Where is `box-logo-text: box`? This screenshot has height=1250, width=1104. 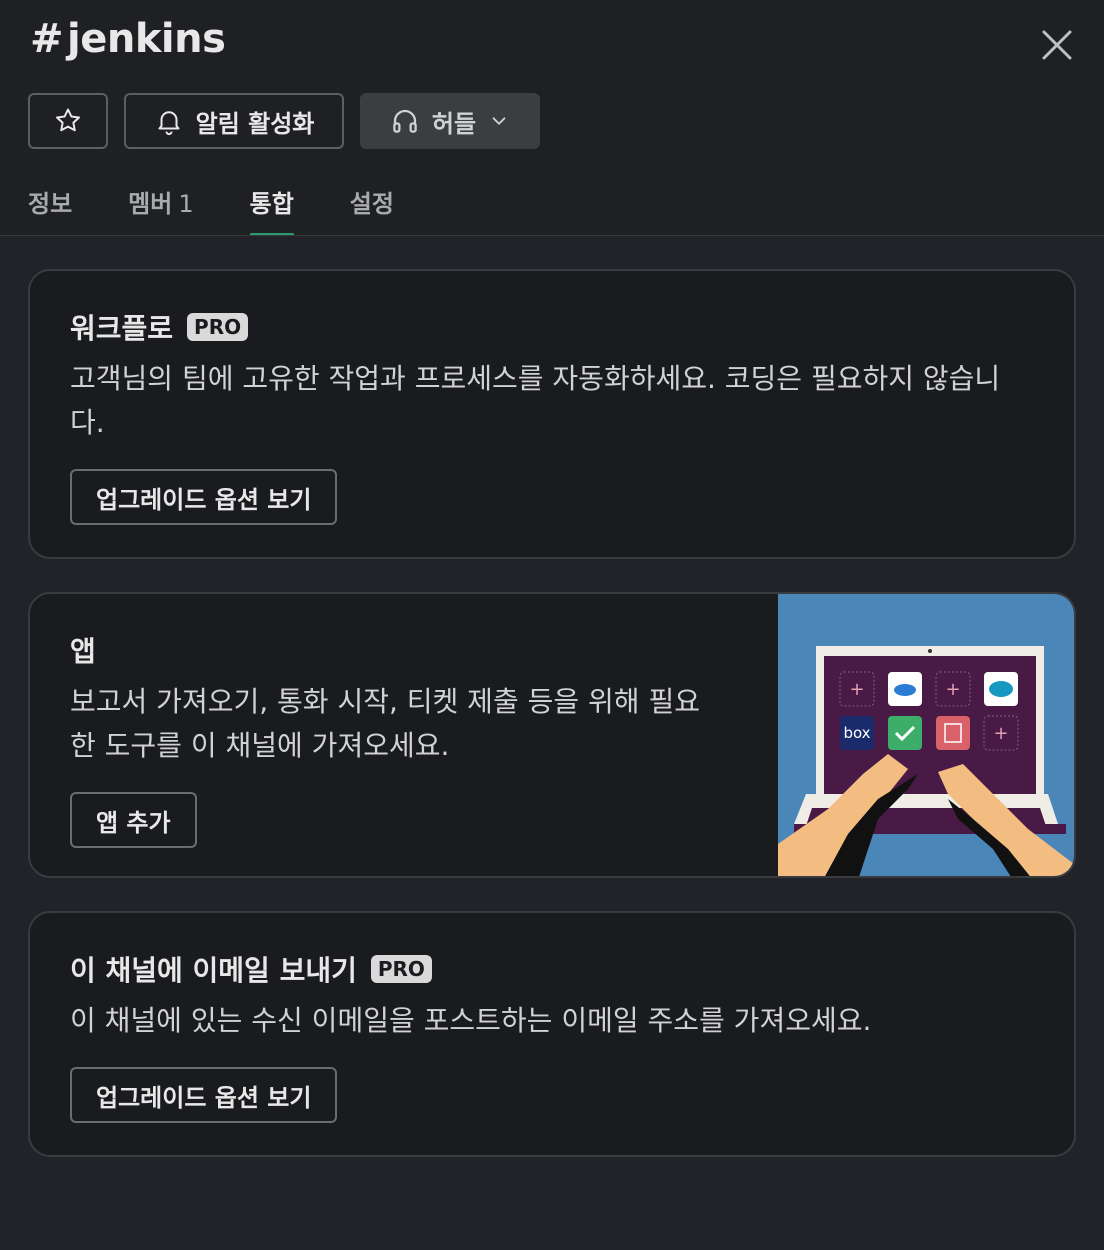
box-logo-text: box is located at coordinates (856, 733).